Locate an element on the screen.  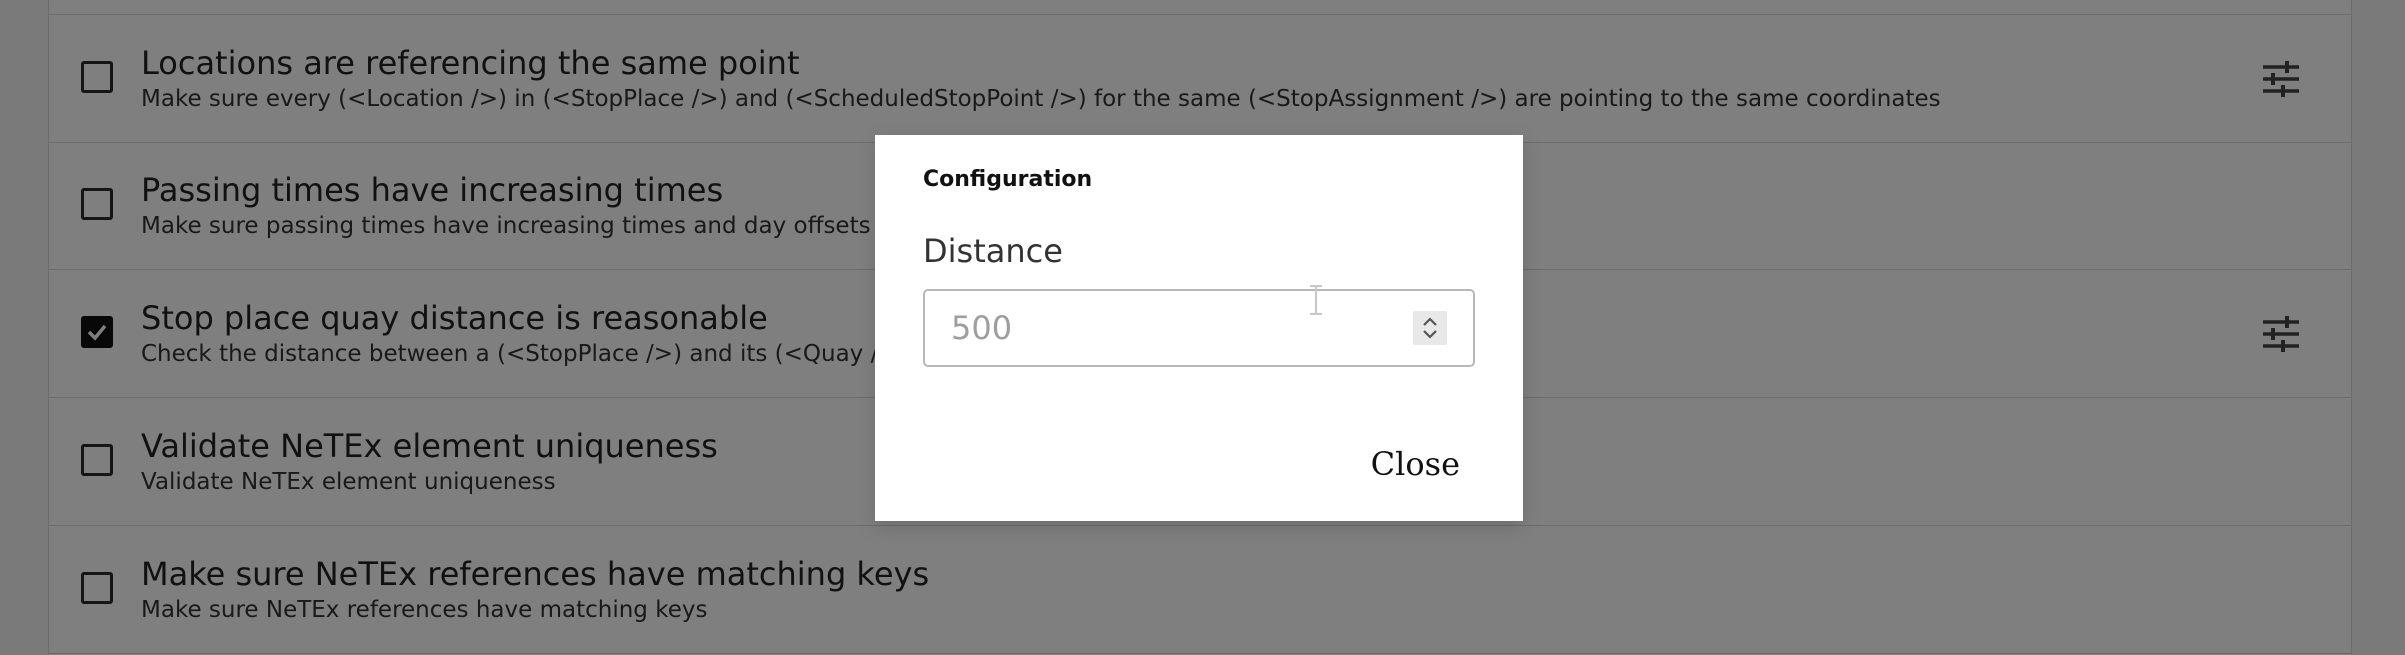
number-stepper is located at coordinates (1430, 328).